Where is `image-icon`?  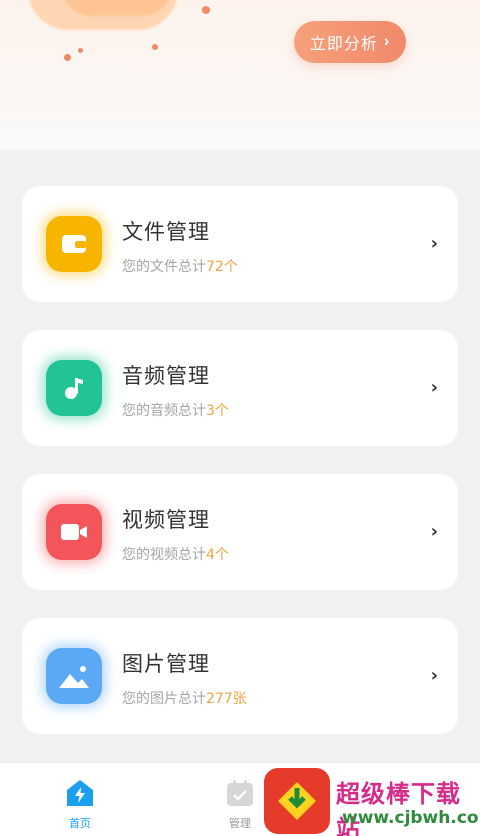
image-icon is located at coordinates (74, 676).